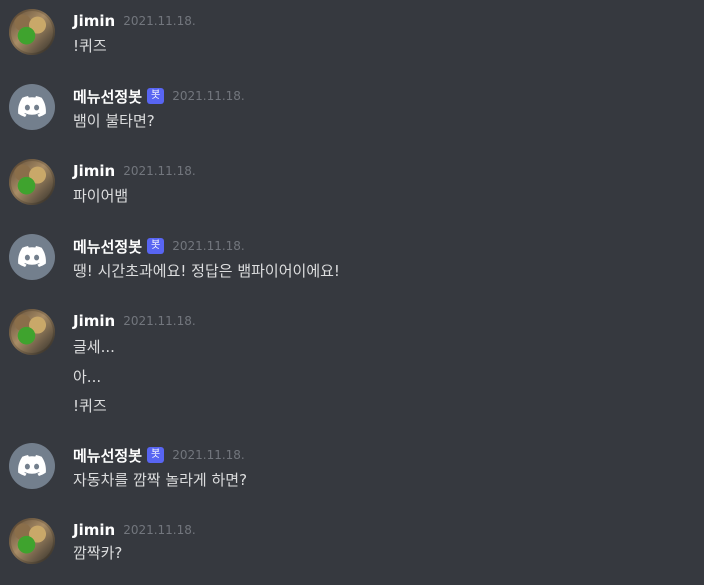 The height and width of the screenshot is (585, 704). What do you see at coordinates (98, 553) in the screenshot?
I see `message-text: 깜짝카?` at bounding box center [98, 553].